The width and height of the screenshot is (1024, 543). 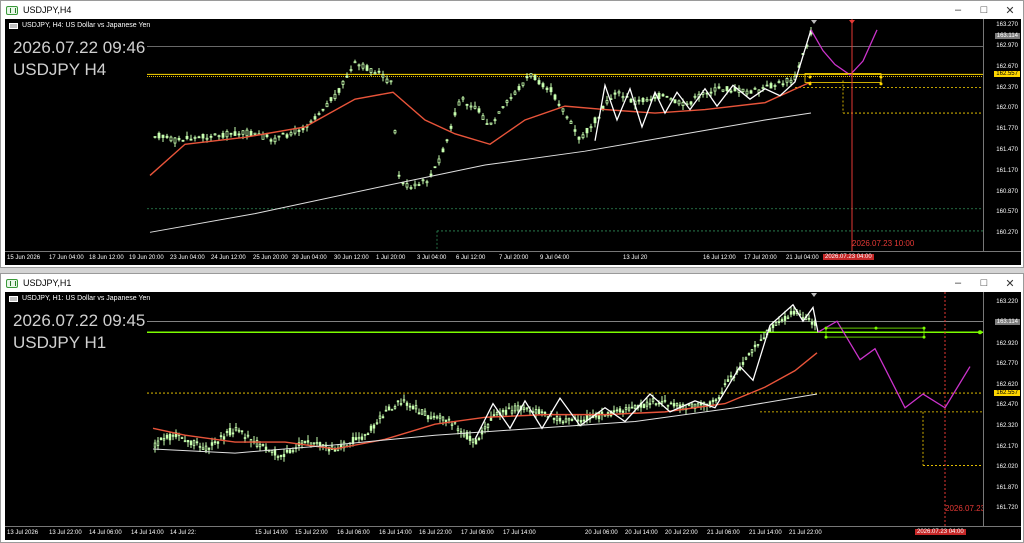 I want to click on price-tick: 163.220, so click(x=1007, y=302).